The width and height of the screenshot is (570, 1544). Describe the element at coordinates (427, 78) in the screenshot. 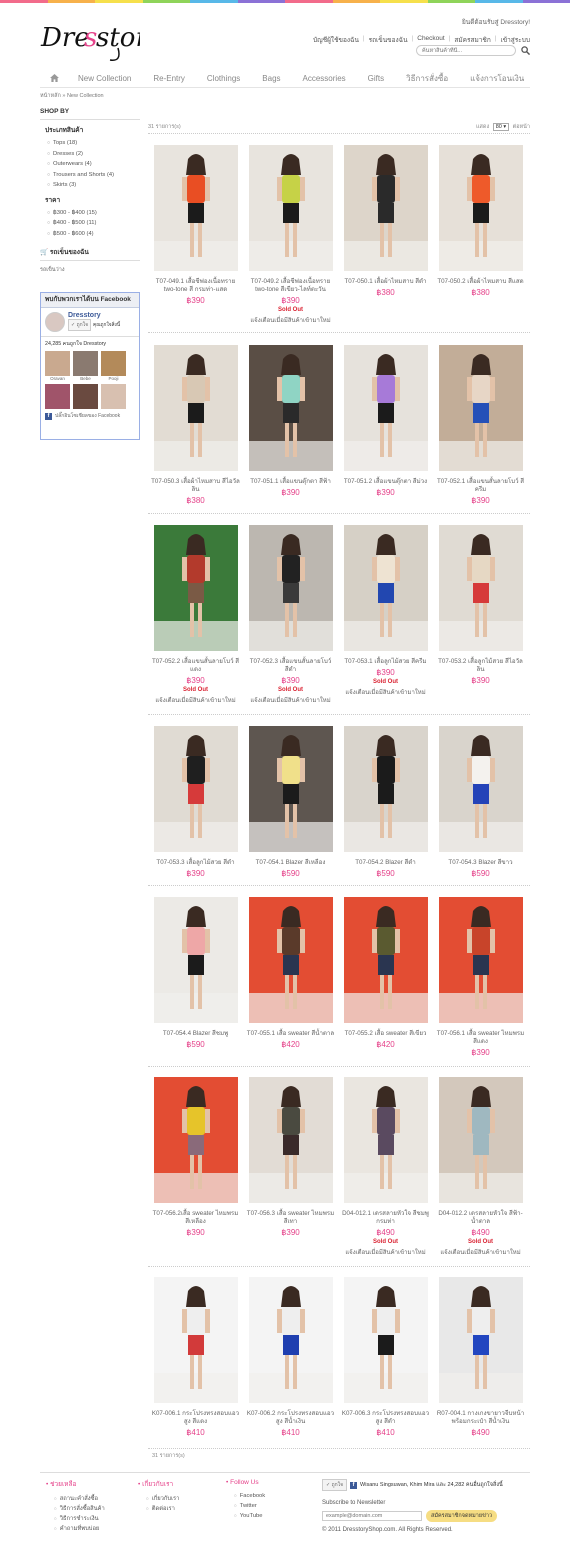

I see `nav-how-to-order: วิธีการสั่งซื้อ` at that location.